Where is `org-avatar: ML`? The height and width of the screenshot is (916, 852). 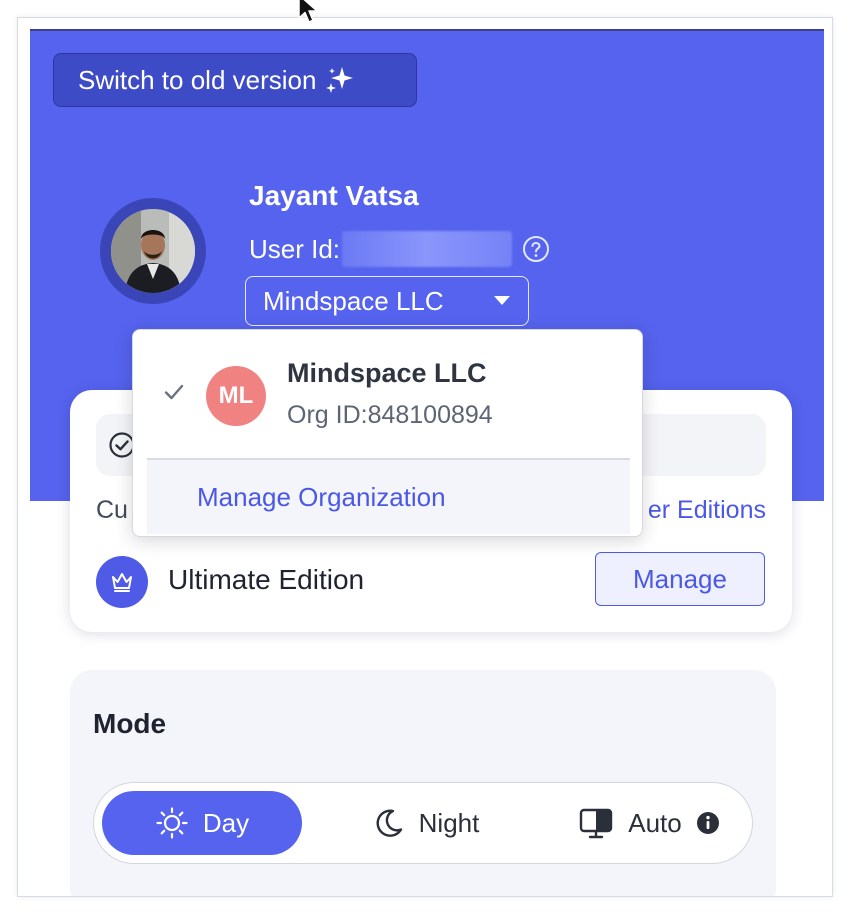
org-avatar: ML is located at coordinates (236, 396).